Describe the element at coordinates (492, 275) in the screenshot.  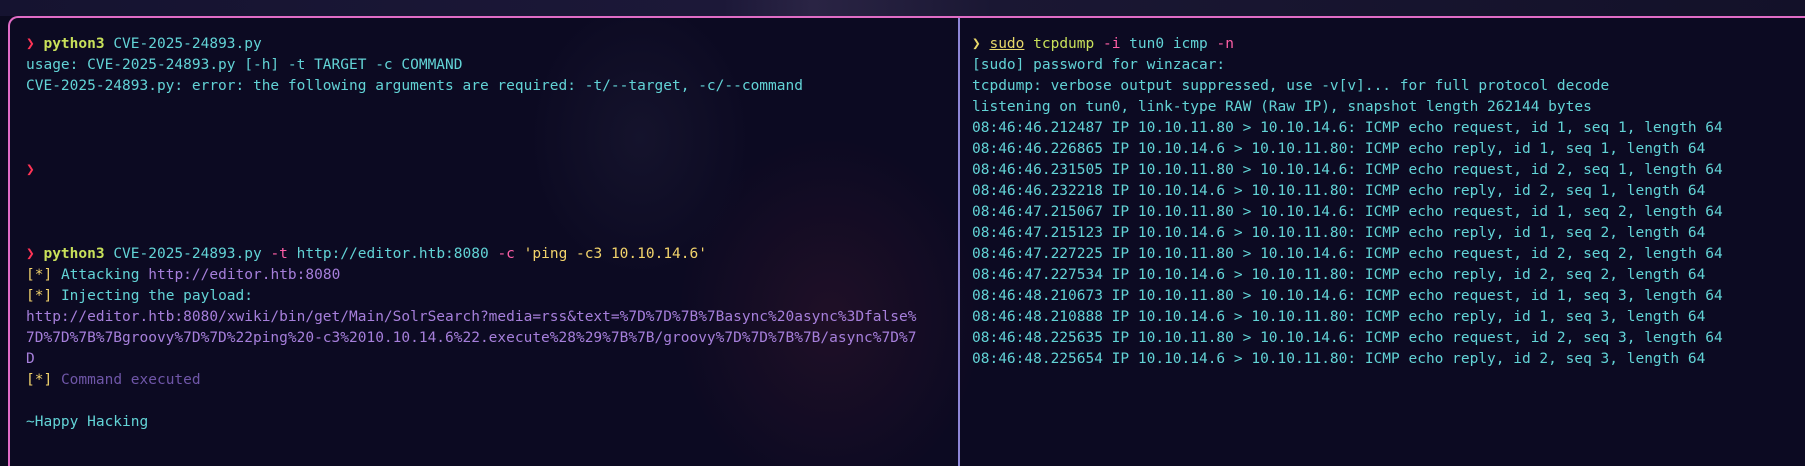
I see `attack-status-line: [*] Attacking http://editor.htb:8080` at that location.